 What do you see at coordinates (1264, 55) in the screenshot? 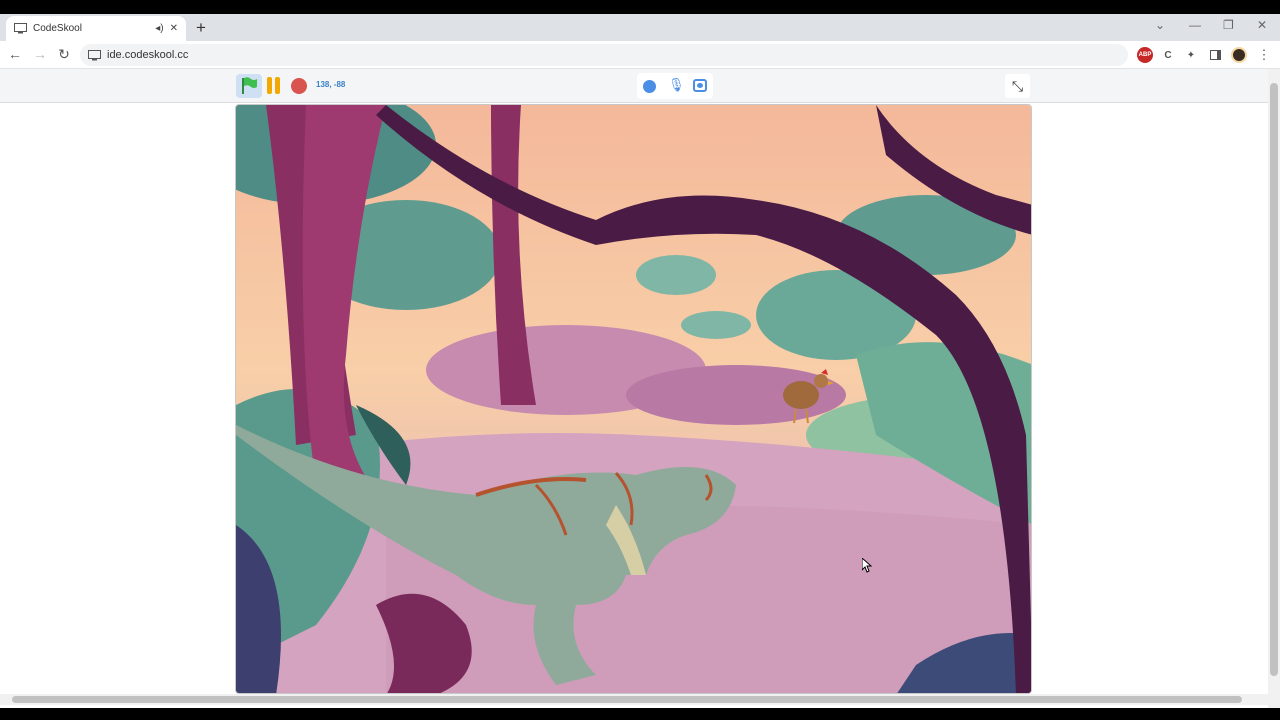
I see `menu-icon: ⋮` at bounding box center [1264, 55].